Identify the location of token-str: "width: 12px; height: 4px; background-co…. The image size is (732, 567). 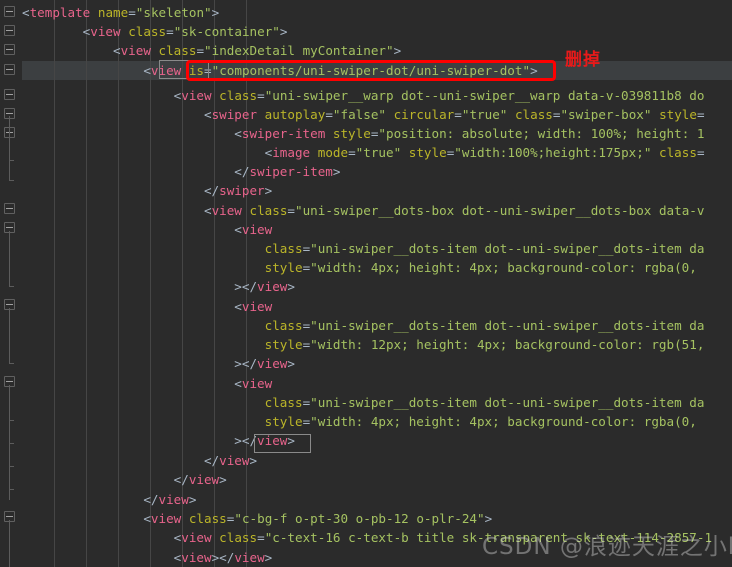
(507, 344).